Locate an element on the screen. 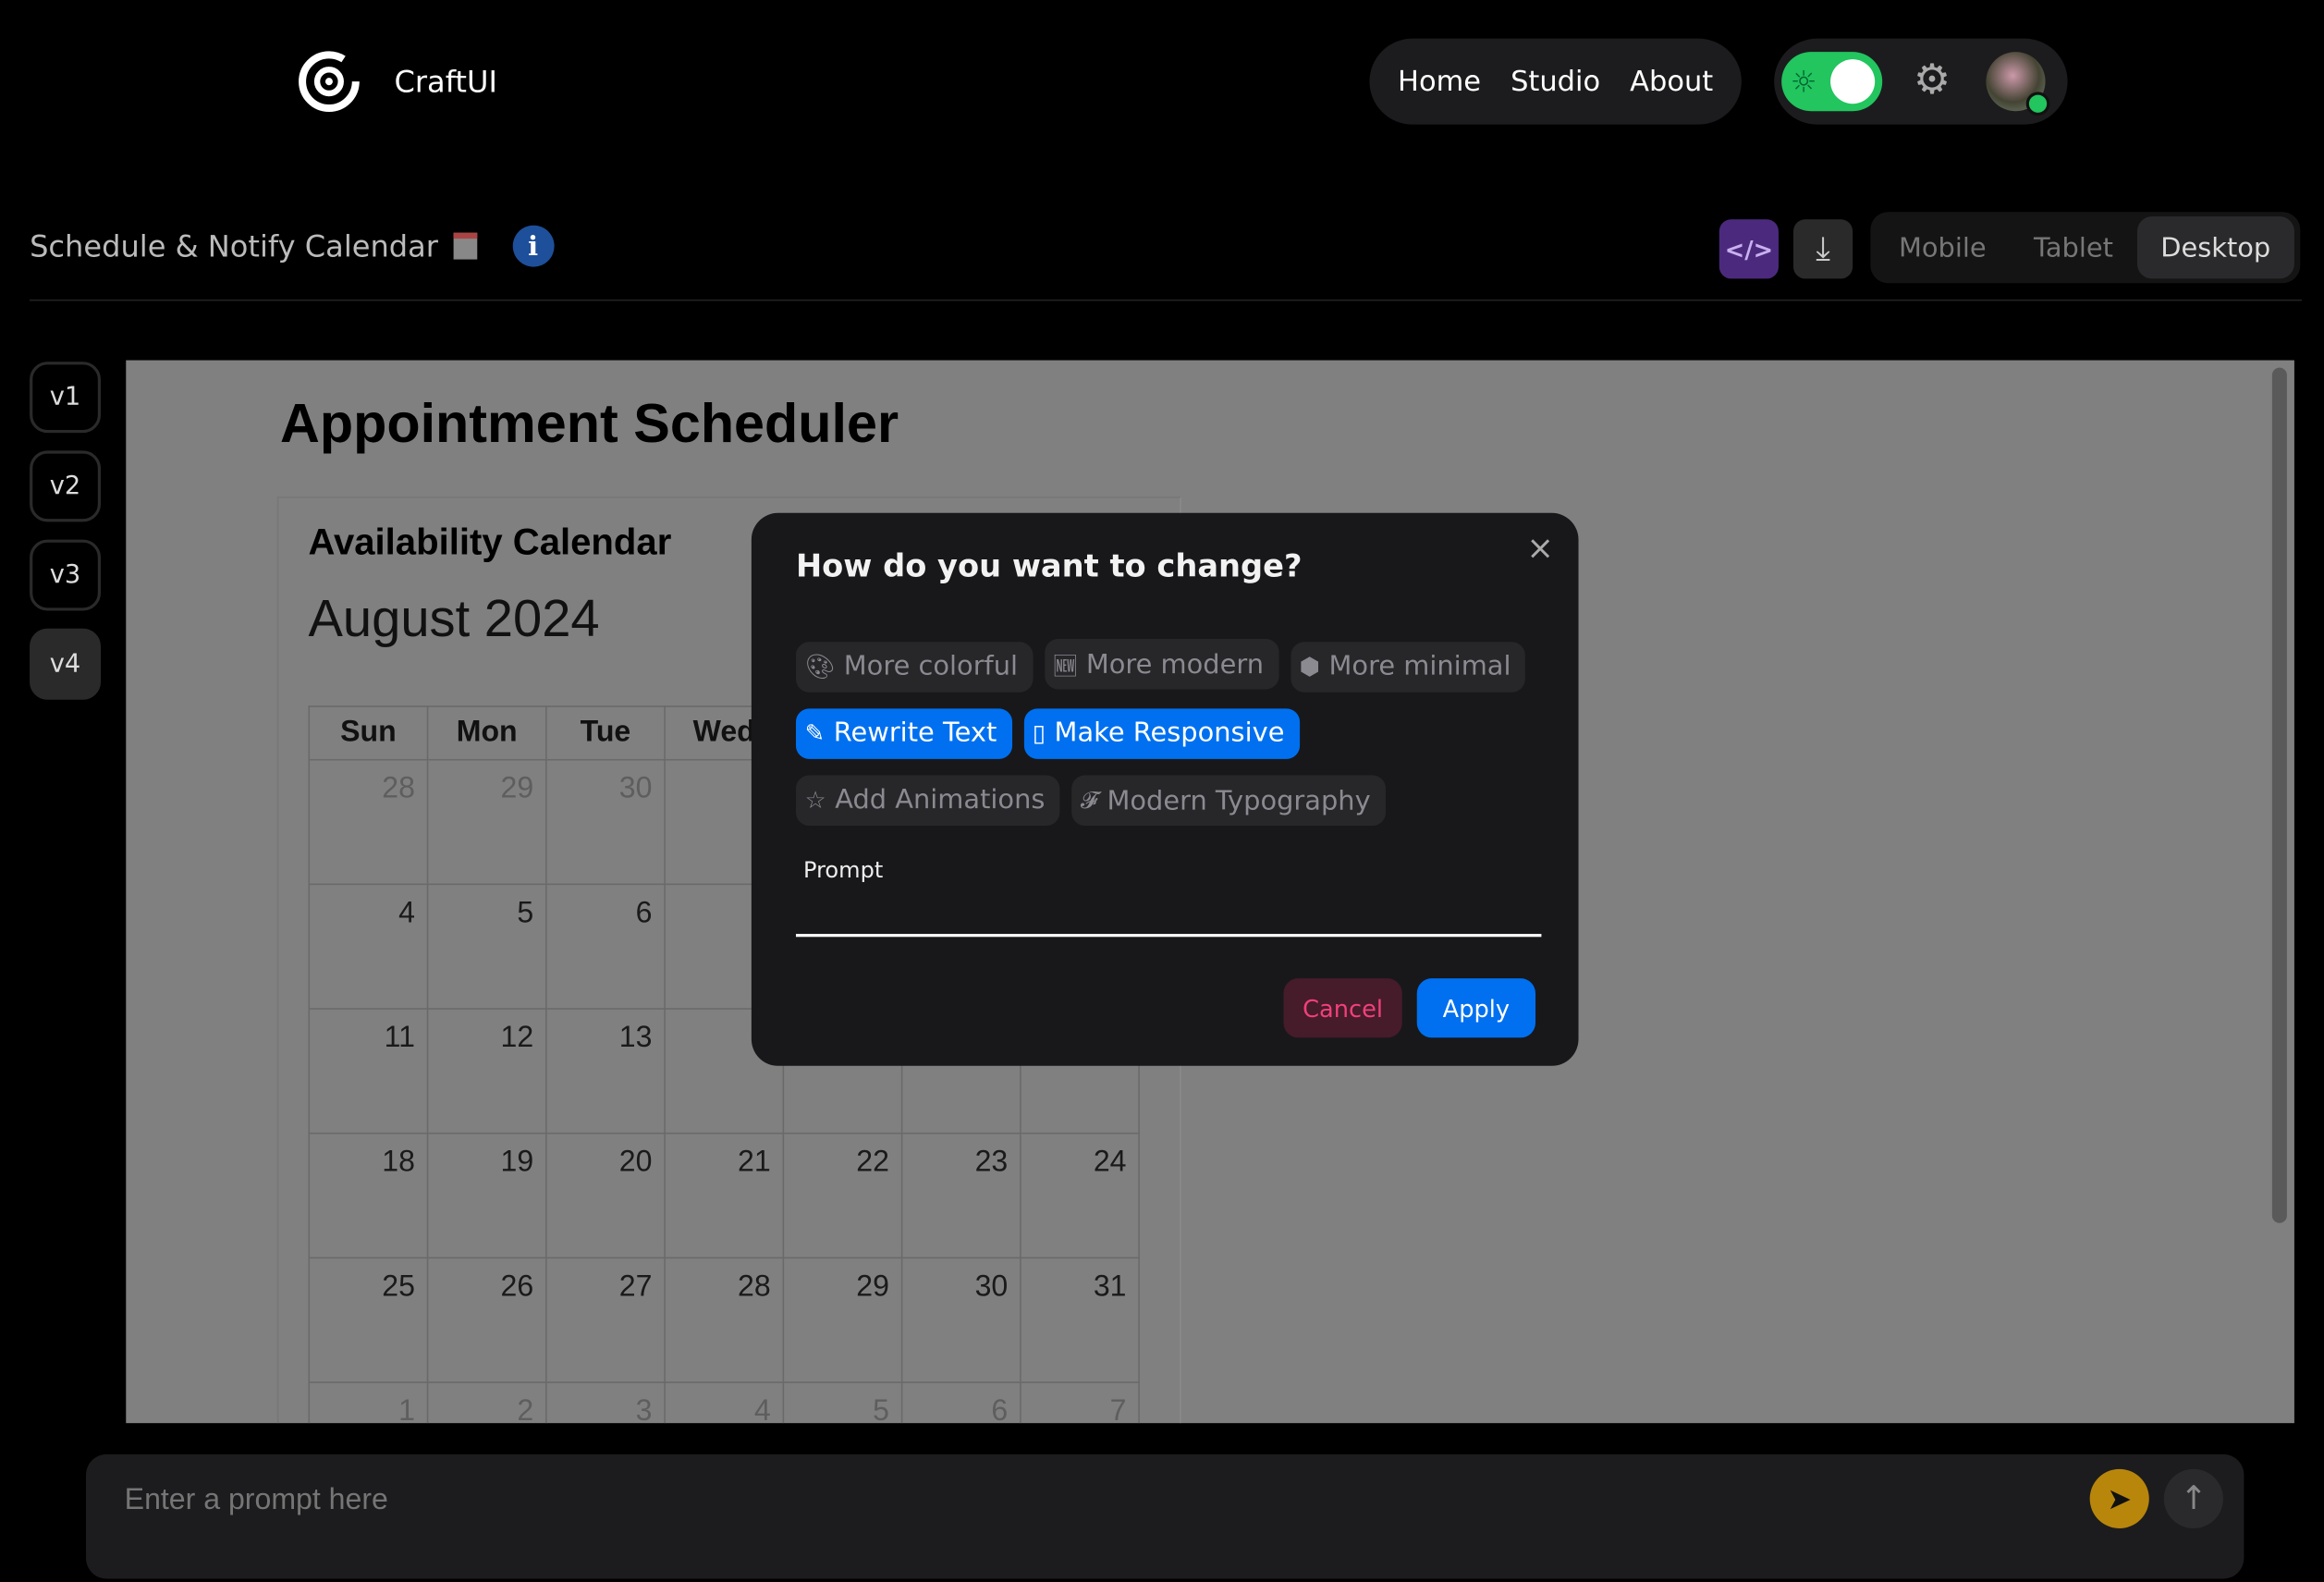 This screenshot has width=2324, height=1582. online-indicator is located at coordinates (2037, 104).